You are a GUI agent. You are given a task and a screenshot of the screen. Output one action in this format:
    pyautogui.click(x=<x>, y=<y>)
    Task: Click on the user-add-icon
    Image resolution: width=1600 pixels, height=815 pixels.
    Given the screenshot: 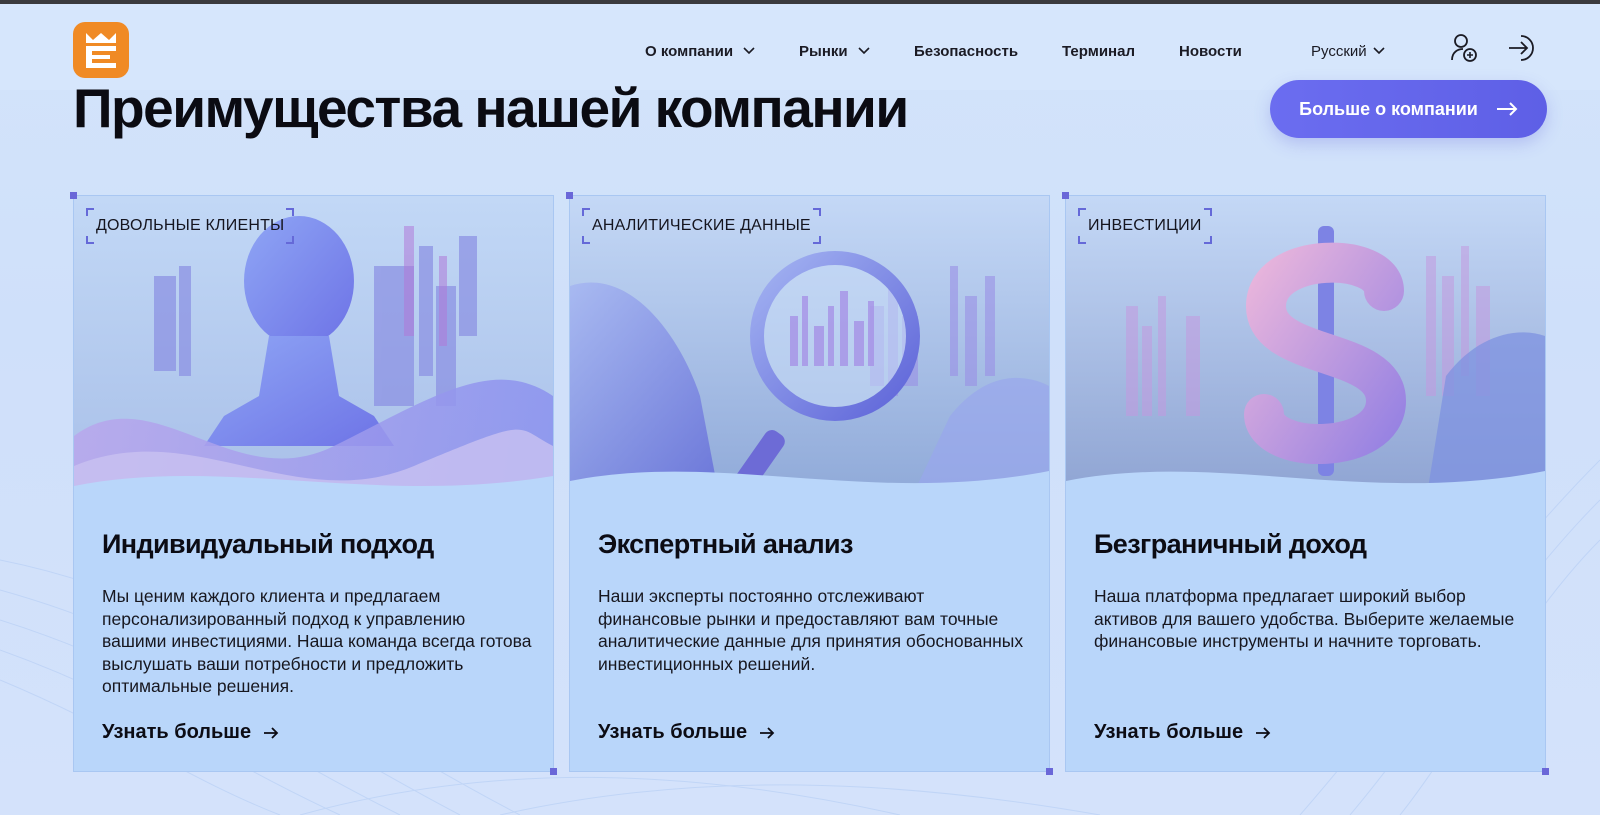 What is the action you would take?
    pyautogui.click(x=1464, y=48)
    